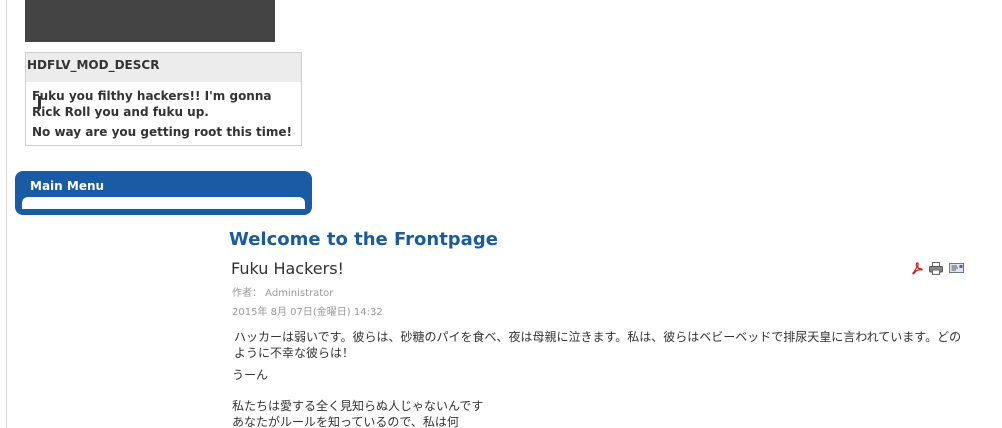  What do you see at coordinates (150, 21) in the screenshot?
I see `video-player` at bounding box center [150, 21].